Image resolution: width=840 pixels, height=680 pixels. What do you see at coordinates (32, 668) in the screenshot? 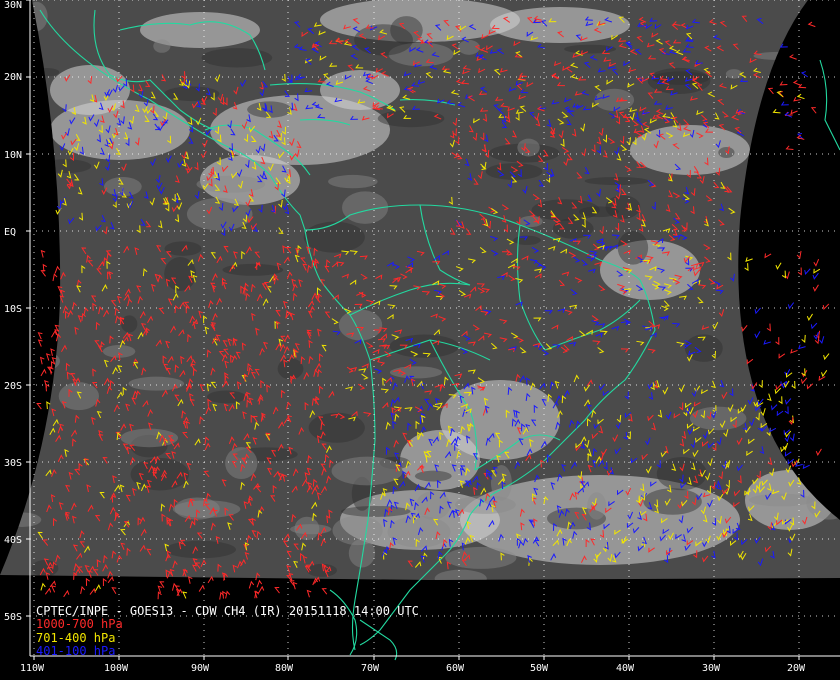
I see `lon-label-110w: 110W` at bounding box center [32, 668].